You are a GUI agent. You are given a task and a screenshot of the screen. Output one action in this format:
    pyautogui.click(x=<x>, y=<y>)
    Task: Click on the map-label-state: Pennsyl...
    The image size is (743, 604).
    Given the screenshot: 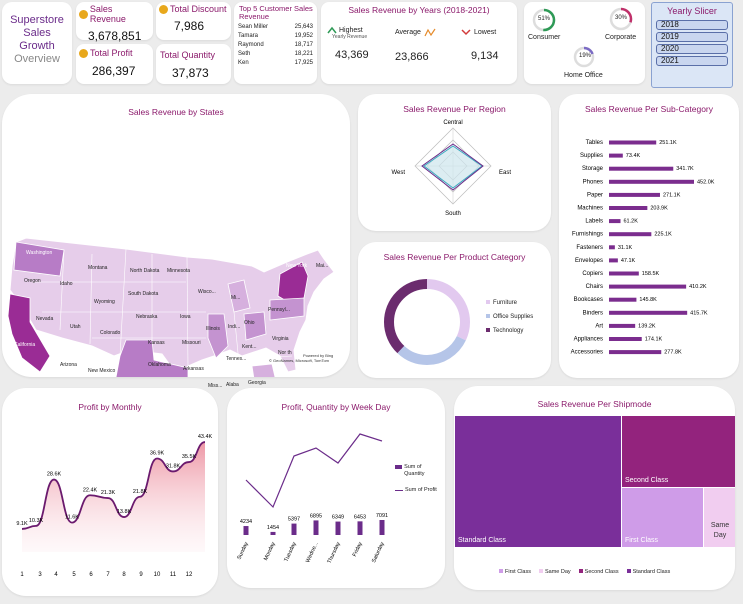 What is the action you would take?
    pyautogui.click(x=279, y=310)
    